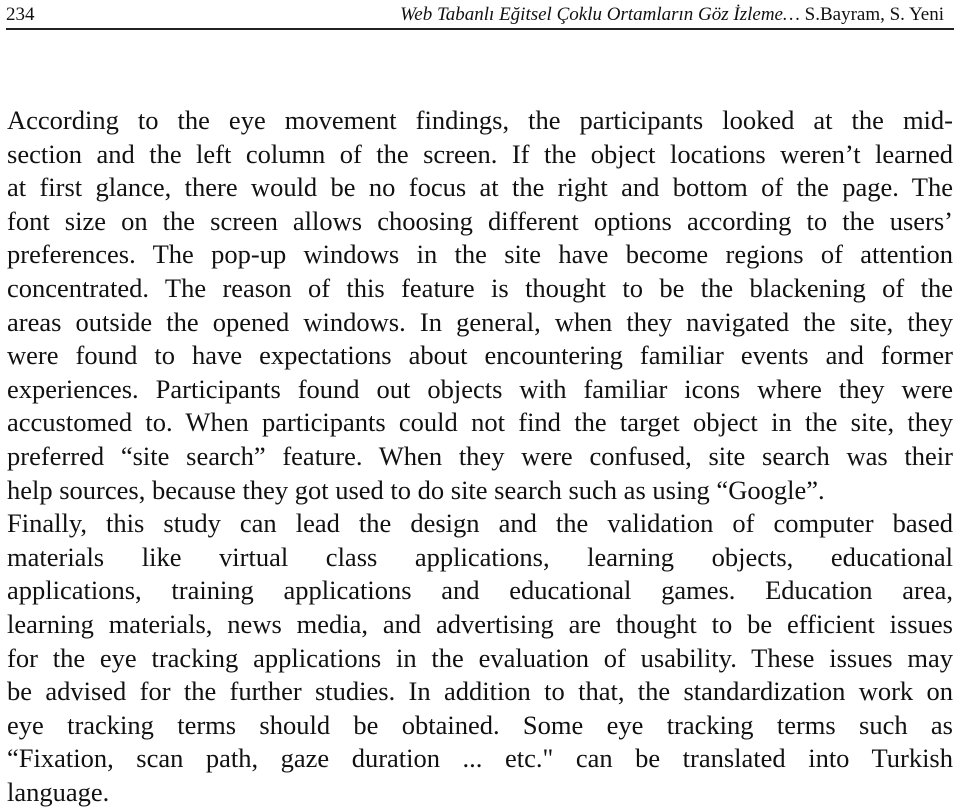 Image resolution: width=960 pixels, height=809 pixels. What do you see at coordinates (20, 14) in the screenshot?
I see `page-number: 234` at bounding box center [20, 14].